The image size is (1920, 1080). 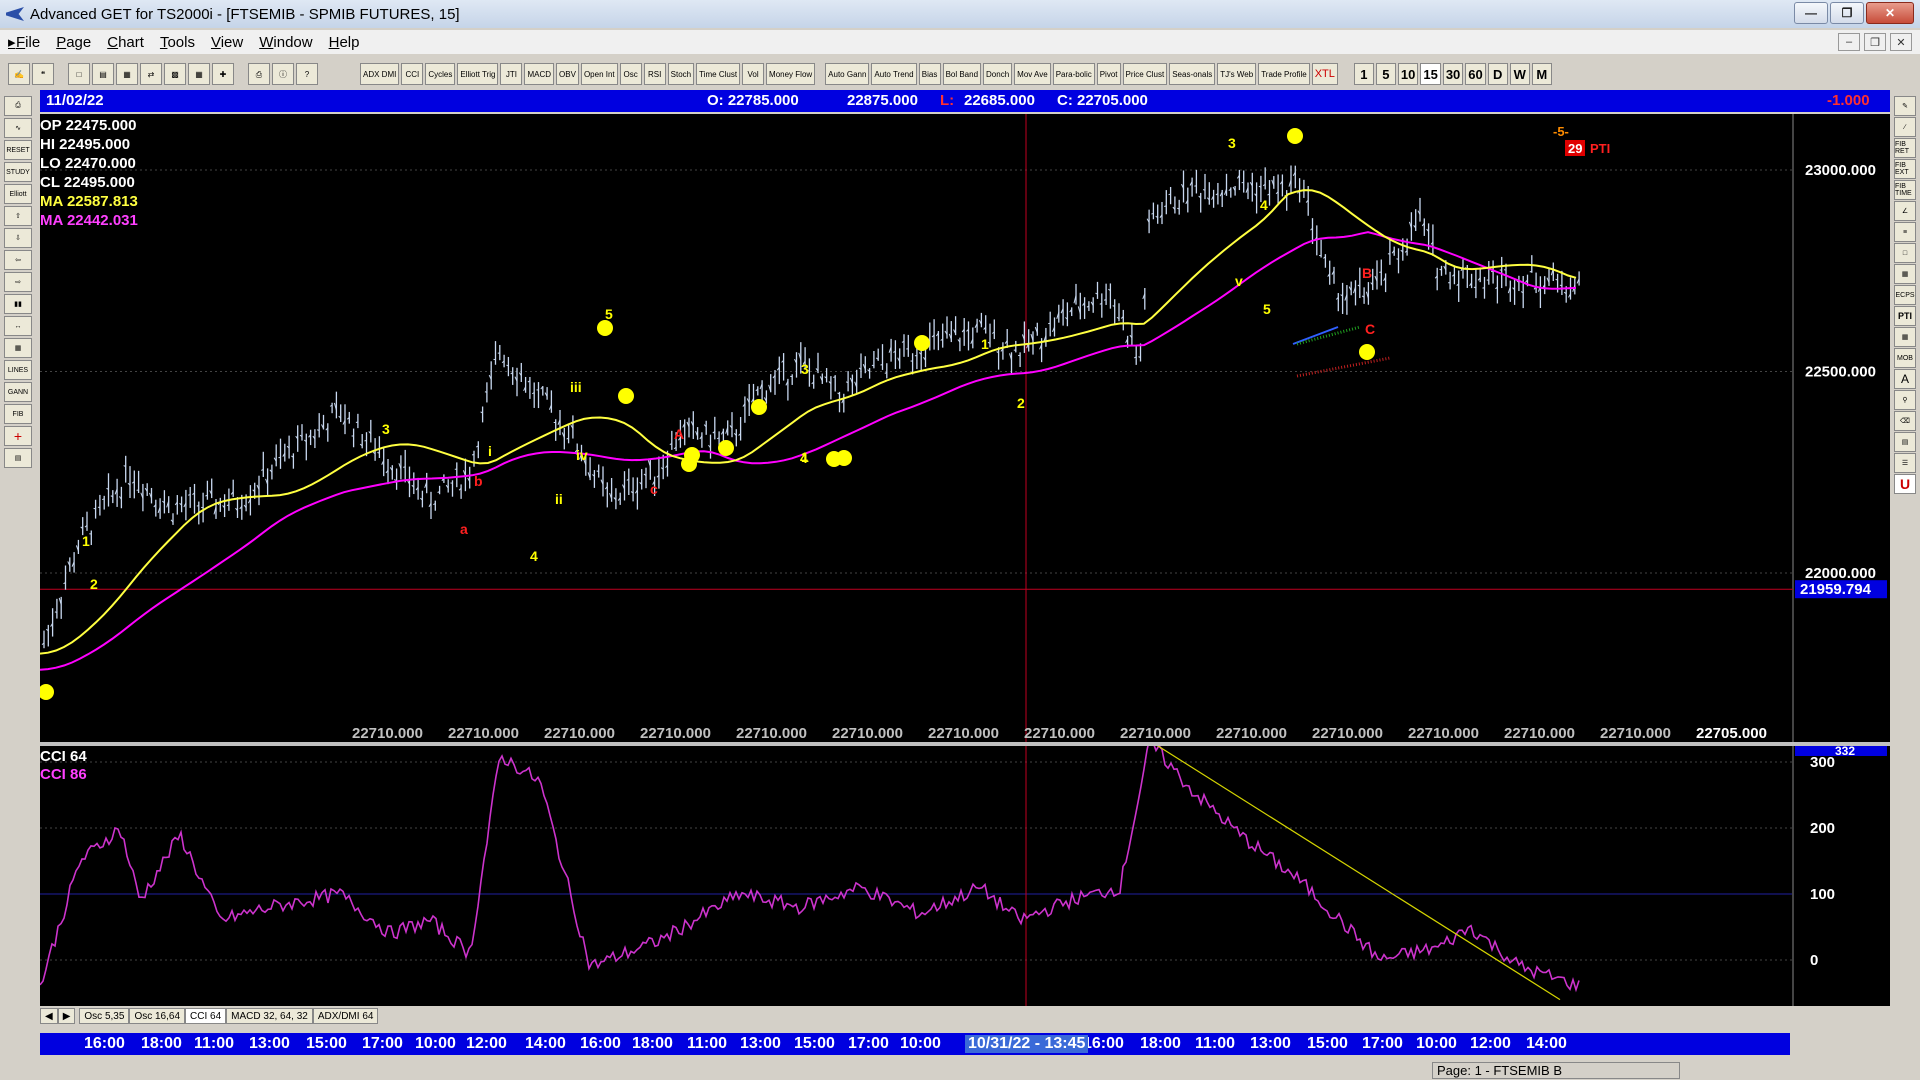 What do you see at coordinates (599, 74) in the screenshot?
I see `study-button: Open Int` at bounding box center [599, 74].